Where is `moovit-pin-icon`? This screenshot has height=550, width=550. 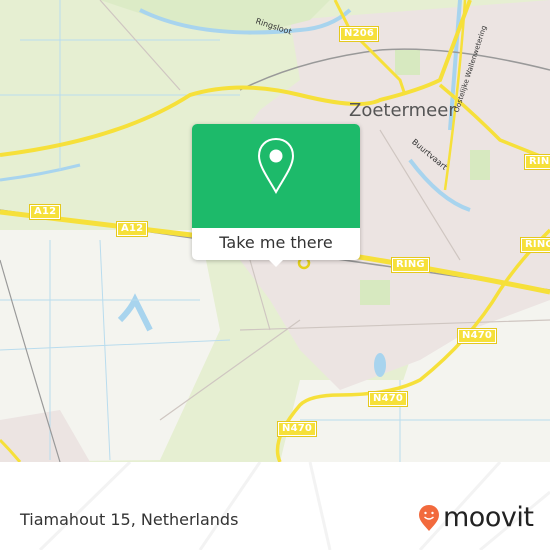
moovit-pin-icon is located at coordinates (429, 518).